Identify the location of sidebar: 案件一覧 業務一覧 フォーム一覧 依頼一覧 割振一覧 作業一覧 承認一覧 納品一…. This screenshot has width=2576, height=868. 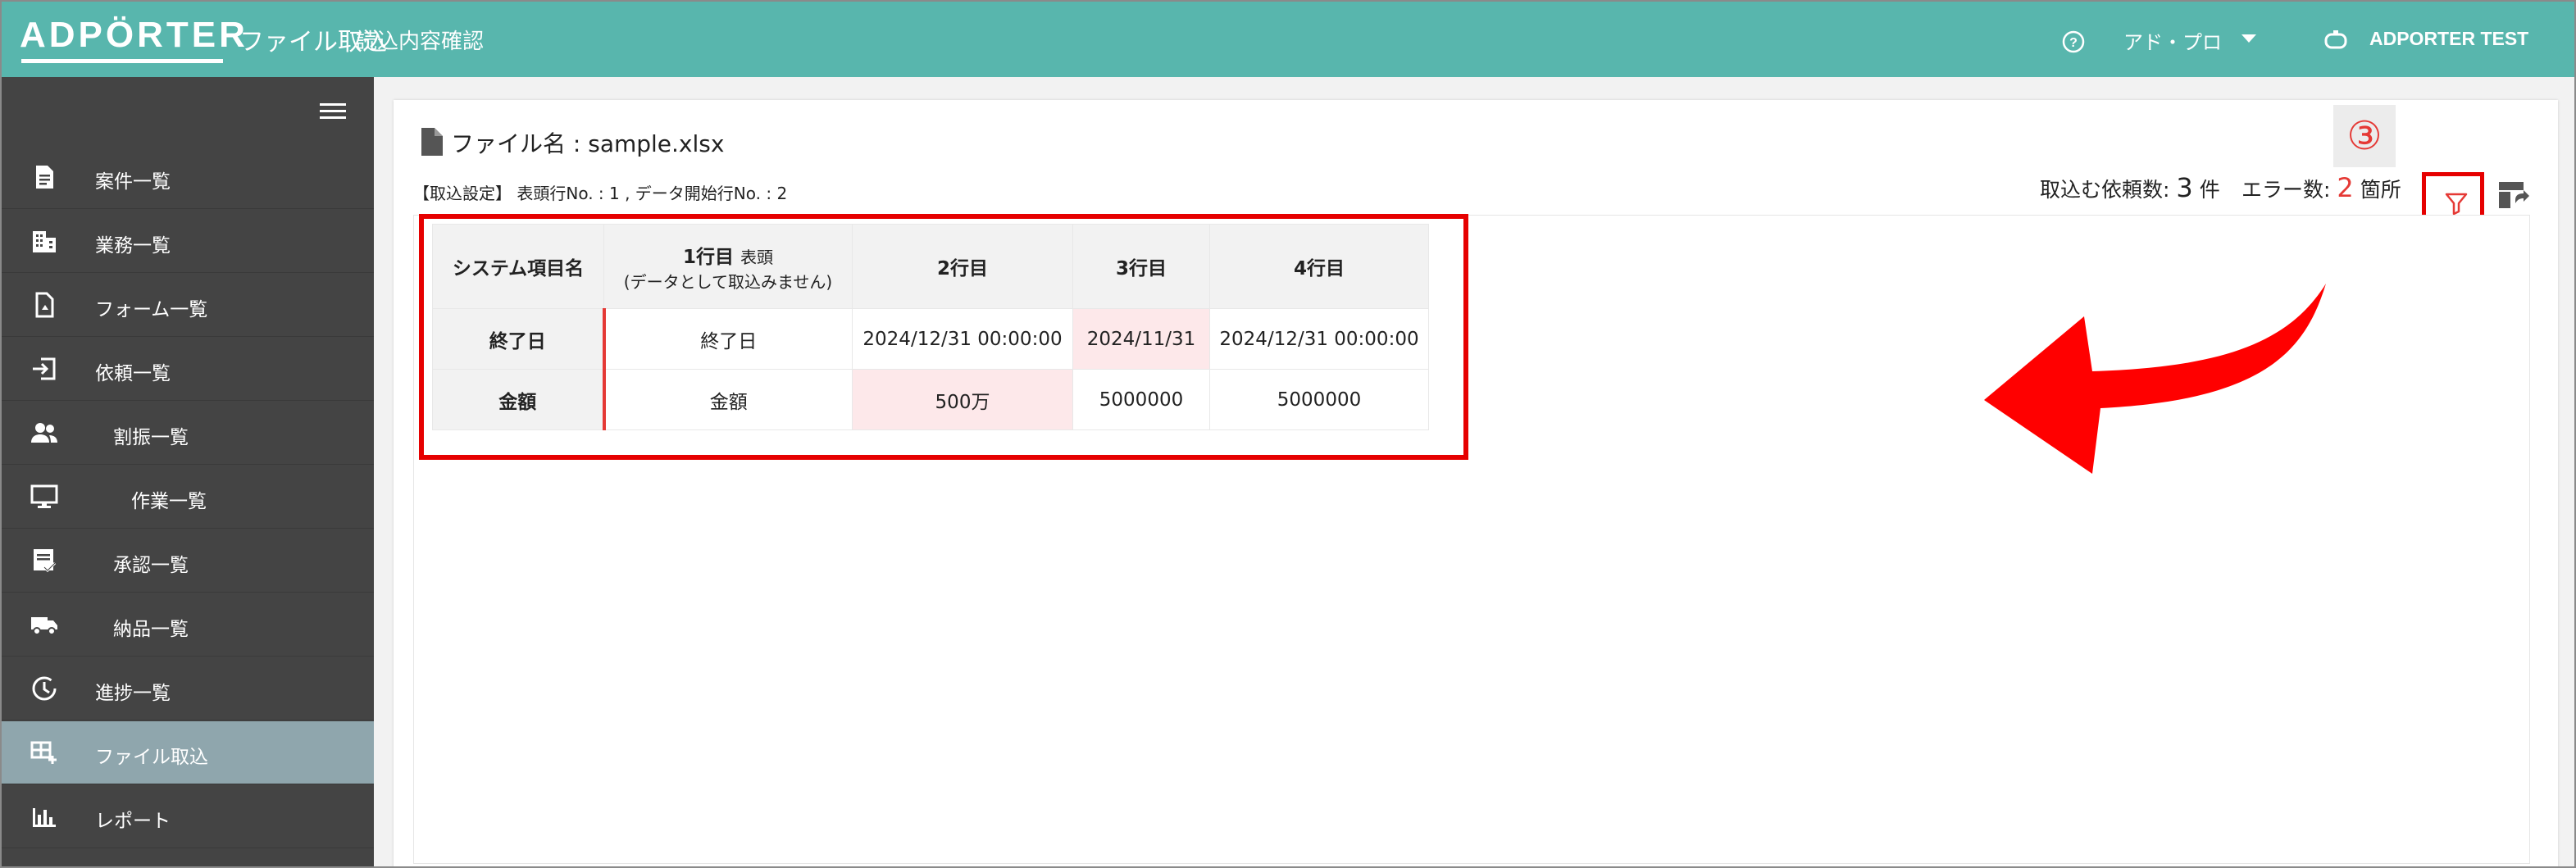
(188, 471).